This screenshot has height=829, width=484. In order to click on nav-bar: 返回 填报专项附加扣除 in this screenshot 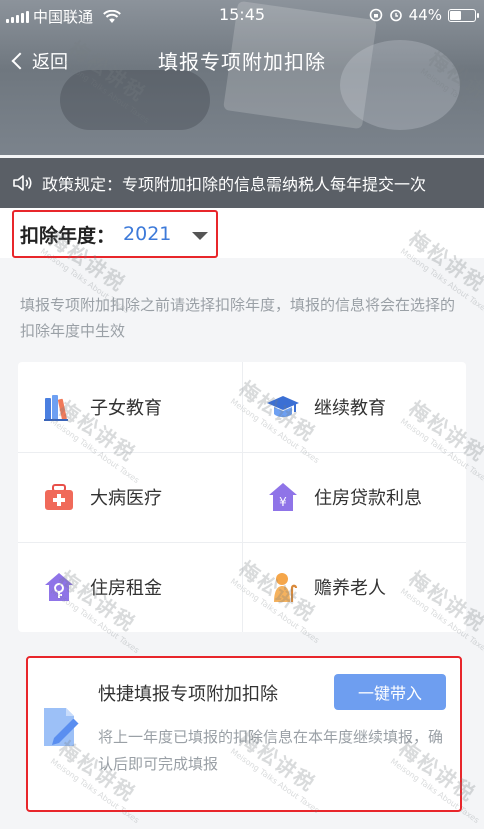, I will do `click(242, 62)`.